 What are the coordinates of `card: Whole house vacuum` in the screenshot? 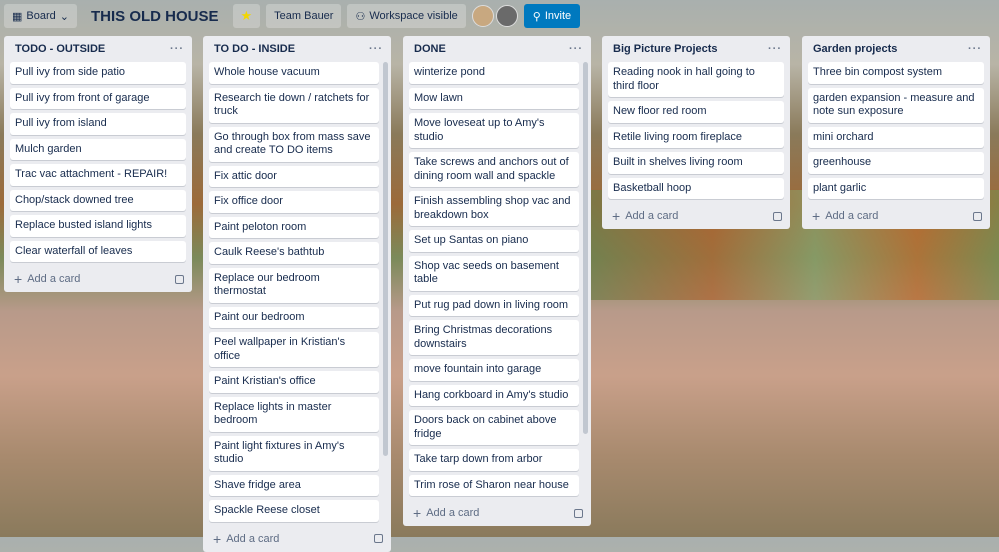 It's located at (294, 73).